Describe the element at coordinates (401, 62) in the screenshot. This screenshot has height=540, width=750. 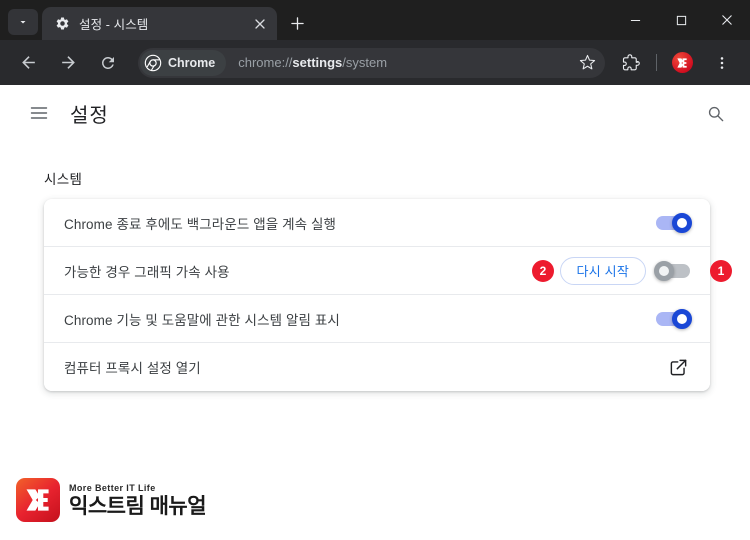
I see `url-text: chrome://settings/system` at that location.